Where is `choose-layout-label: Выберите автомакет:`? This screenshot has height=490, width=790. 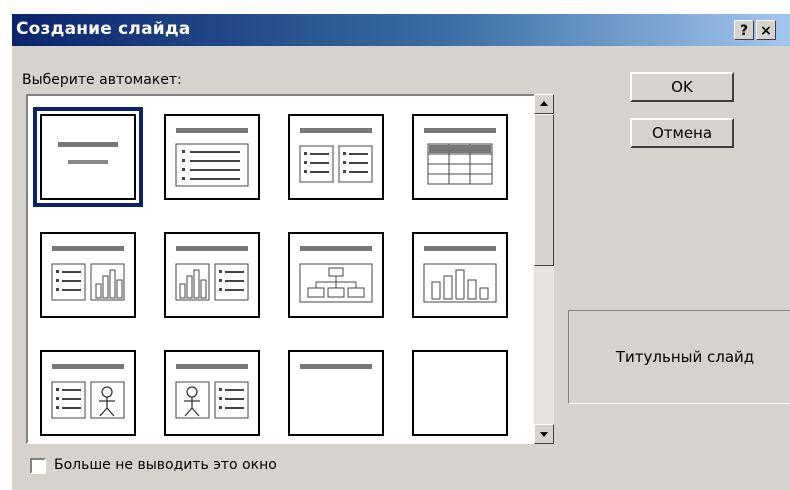
choose-layout-label: Выберите автомакет: is located at coordinates (102, 80).